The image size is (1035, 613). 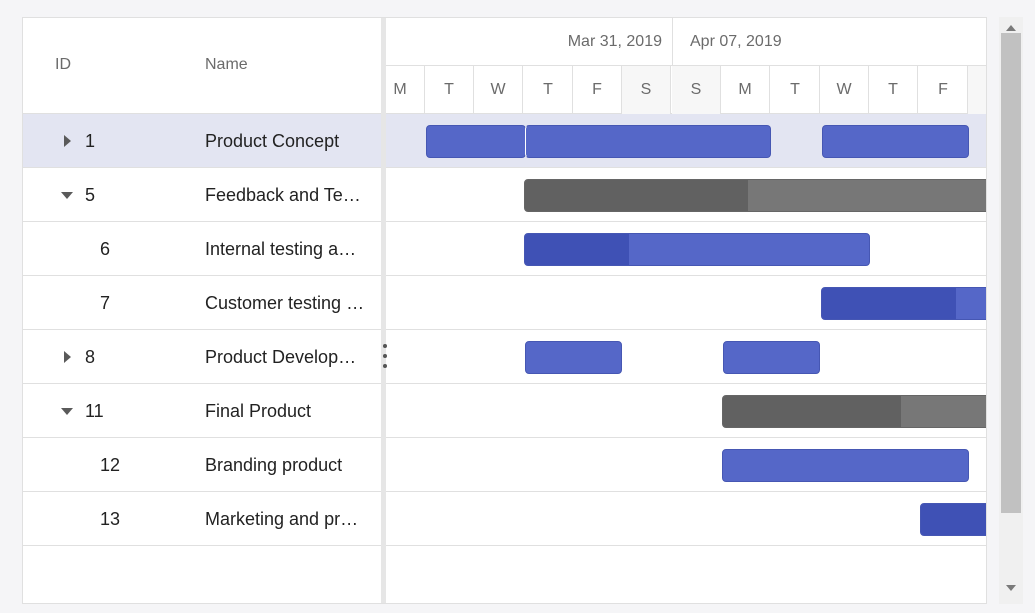 What do you see at coordinates (202, 249) in the screenshot?
I see `table-row: 6 Internal testing and feedback` at bounding box center [202, 249].